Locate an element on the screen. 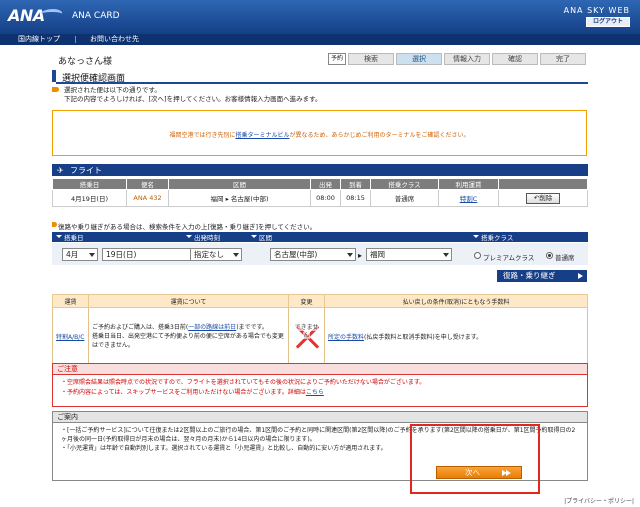  caution-title: ご注意 is located at coordinates (320, 369).